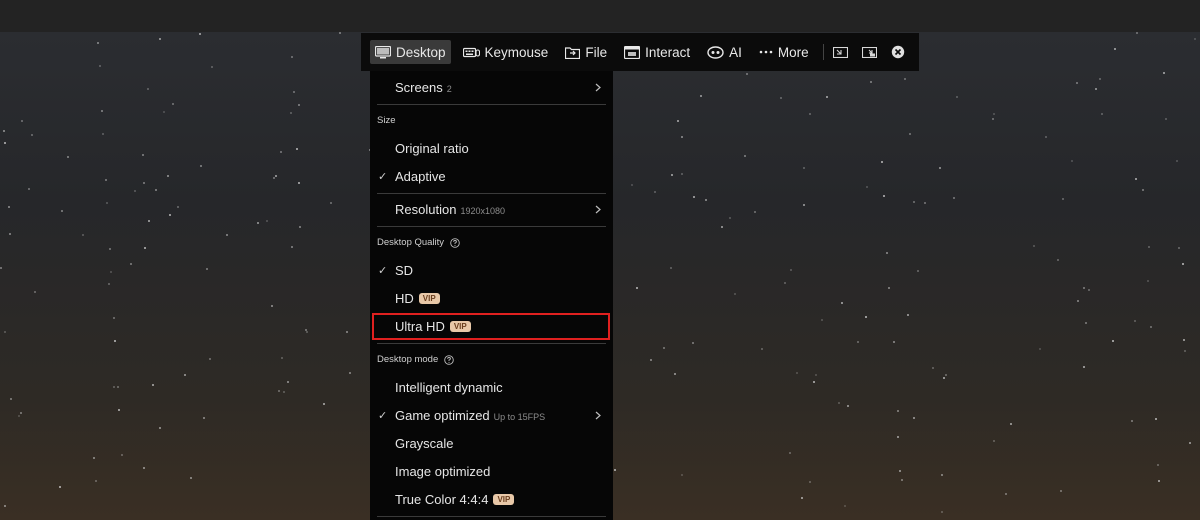  What do you see at coordinates (516, 52) in the screenshot?
I see `toolbar-keymouse-label: Keymouse` at bounding box center [516, 52].